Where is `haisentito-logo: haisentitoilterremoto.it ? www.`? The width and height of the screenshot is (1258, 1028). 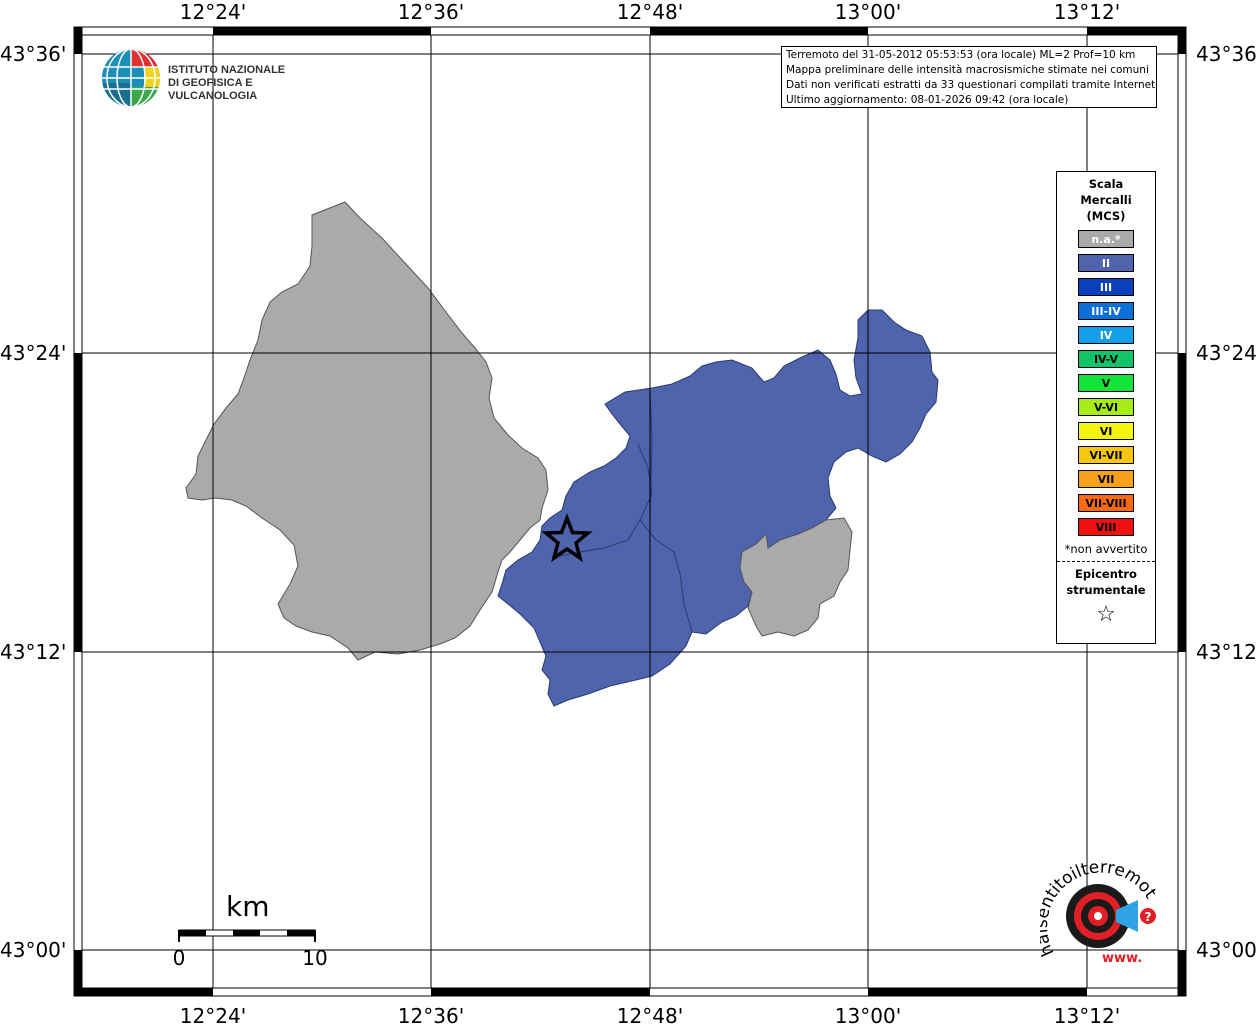 haisentito-logo: haisentitoilterremoto.it ? www. is located at coordinates (1101, 908).